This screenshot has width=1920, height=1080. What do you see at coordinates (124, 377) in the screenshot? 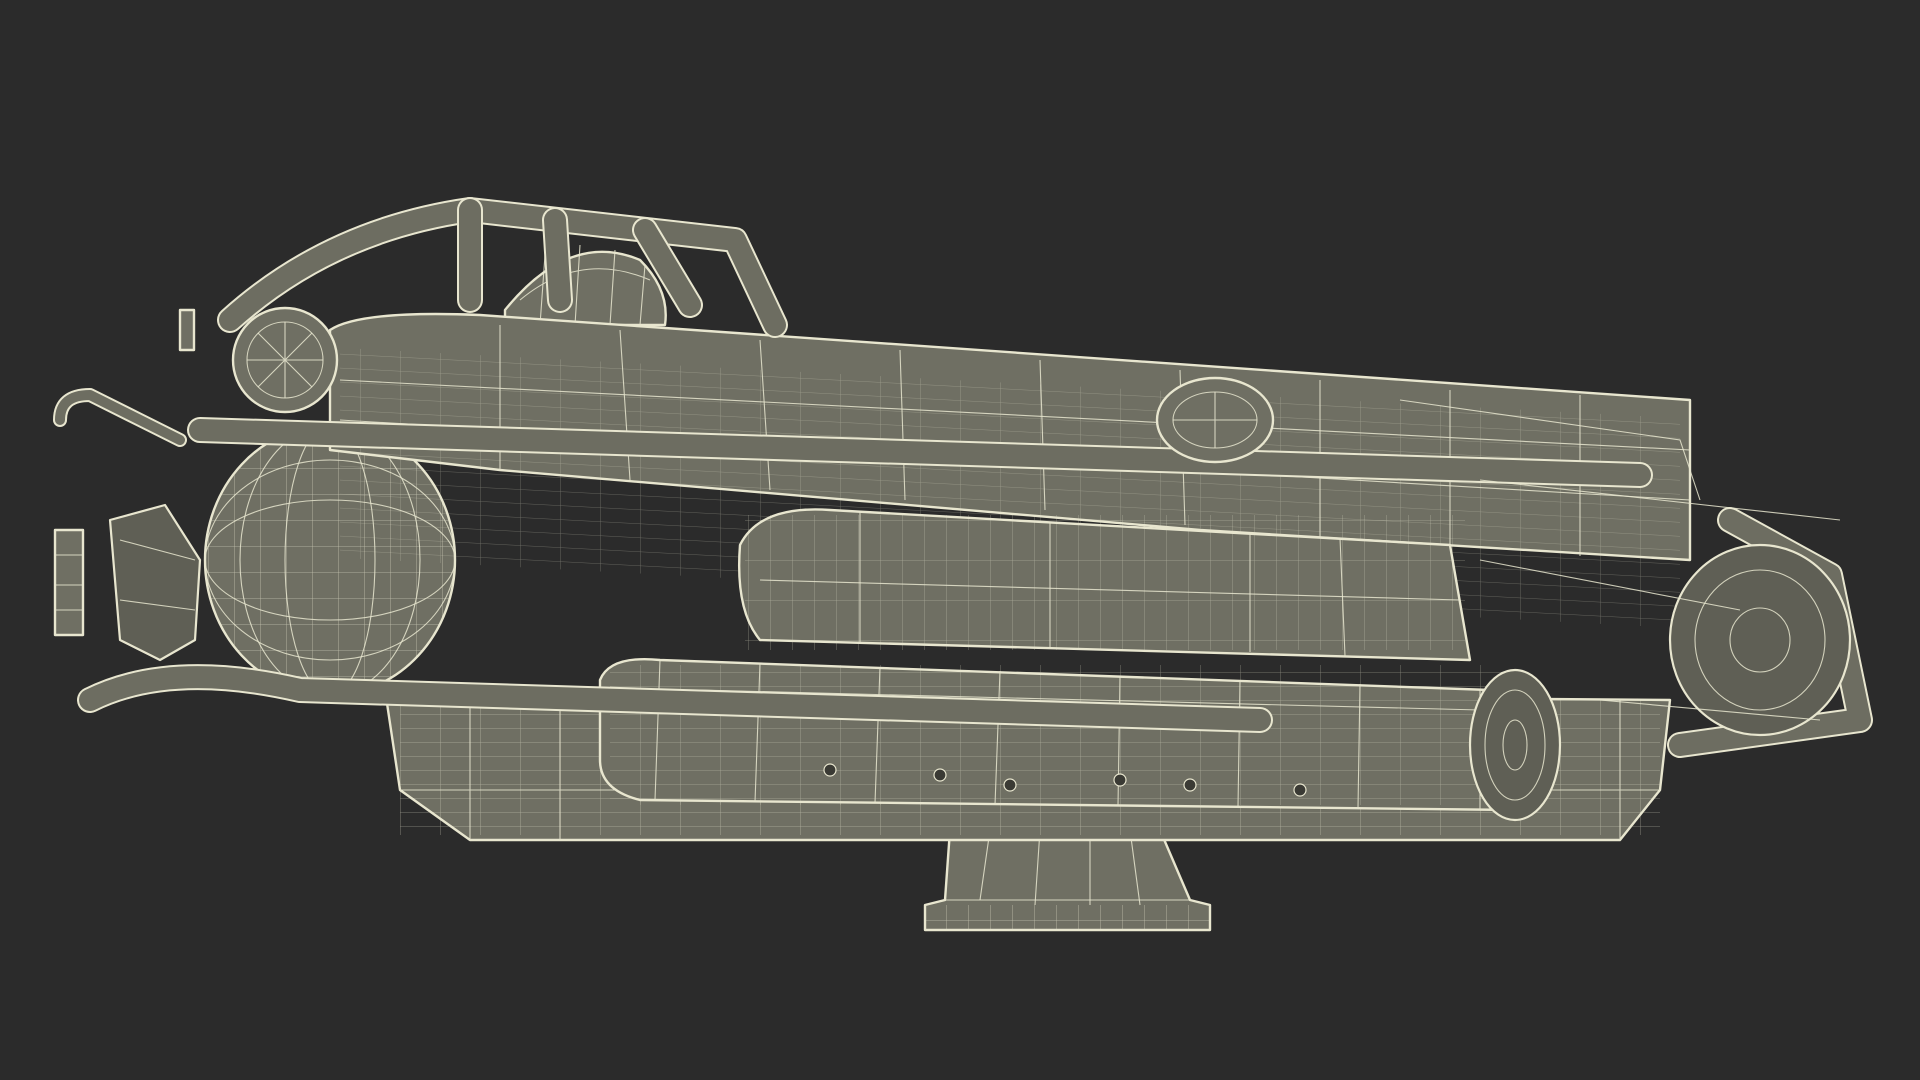
I see `top-left-hook` at bounding box center [124, 377].